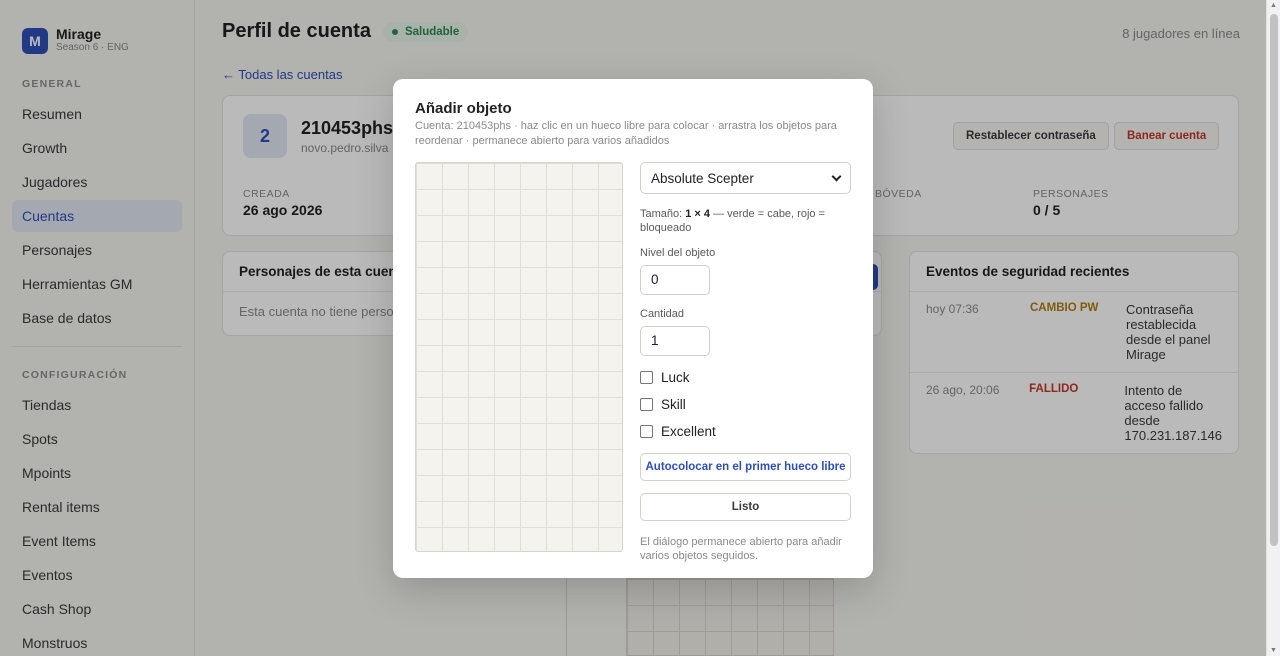 This screenshot has width=1280, height=656. What do you see at coordinates (463, 108) in the screenshot?
I see `dialog-title: Añadir objeto` at bounding box center [463, 108].